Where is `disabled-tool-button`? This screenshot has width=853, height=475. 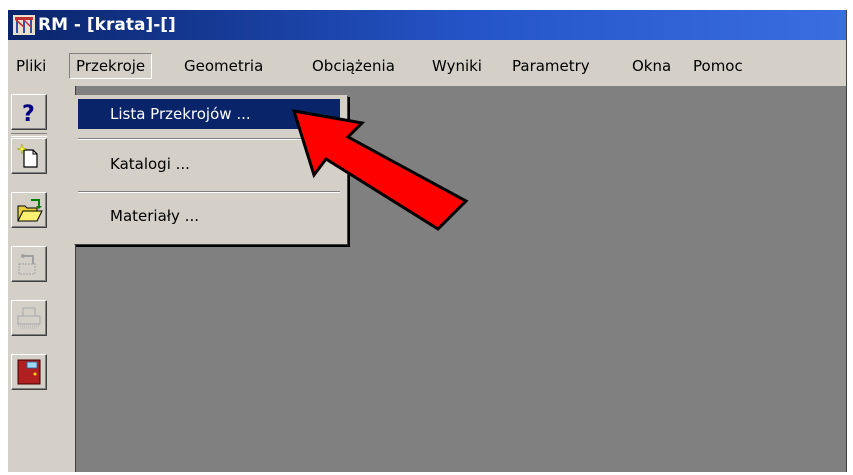 disabled-tool-button is located at coordinates (29, 264).